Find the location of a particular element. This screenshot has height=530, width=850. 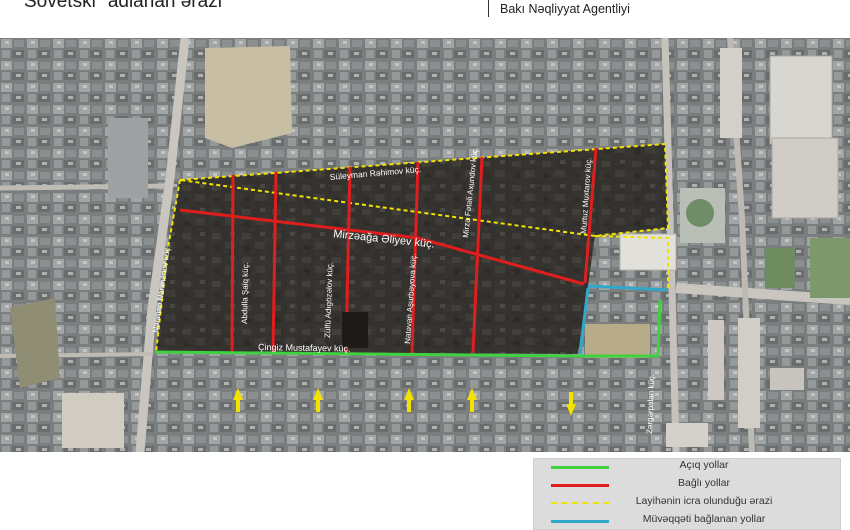

legend-label: Layihənin icra olunduğu ərazi is located at coordinates (704, 501).